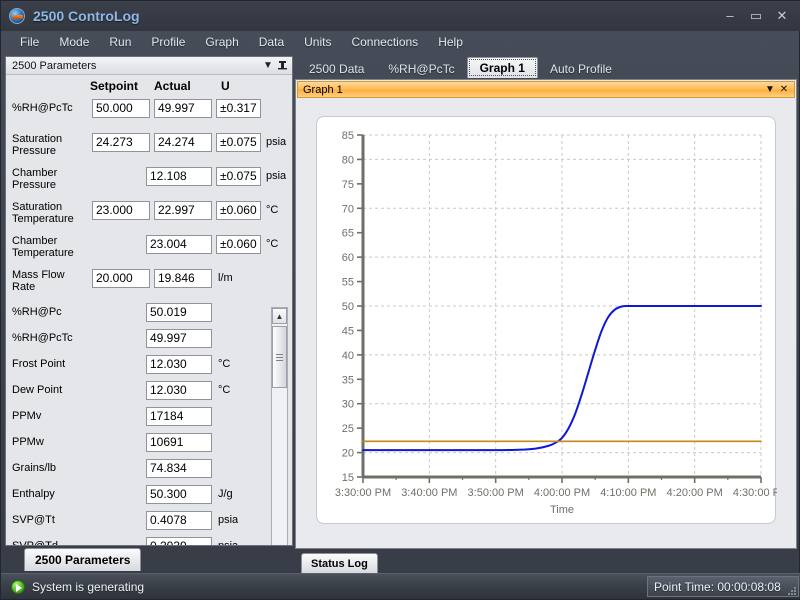 The image size is (800, 600). Describe the element at coordinates (782, 16) in the screenshot. I see `close-button: ✕` at that location.